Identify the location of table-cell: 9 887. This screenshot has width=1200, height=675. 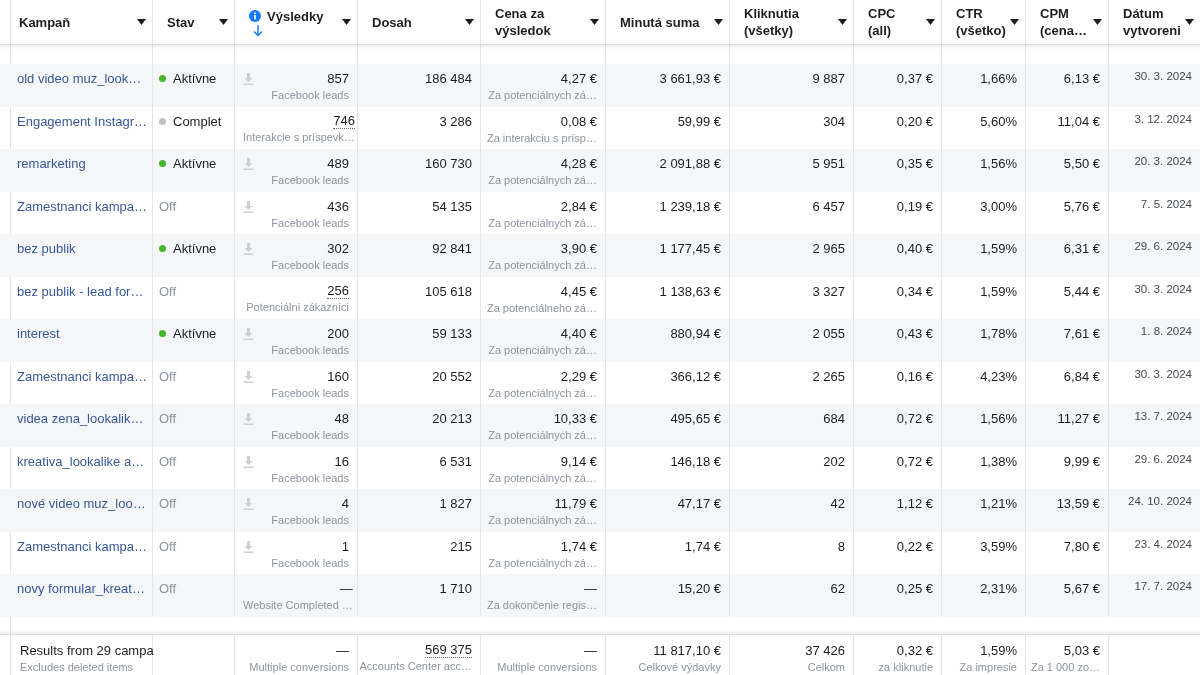
(828, 78).